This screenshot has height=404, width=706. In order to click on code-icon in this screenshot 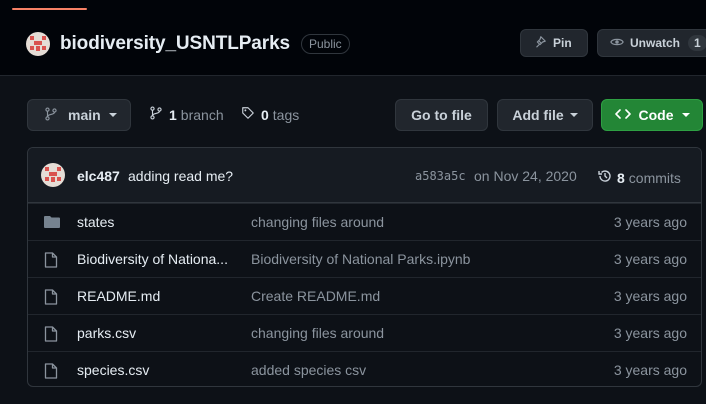, I will do `click(622, 115)`.